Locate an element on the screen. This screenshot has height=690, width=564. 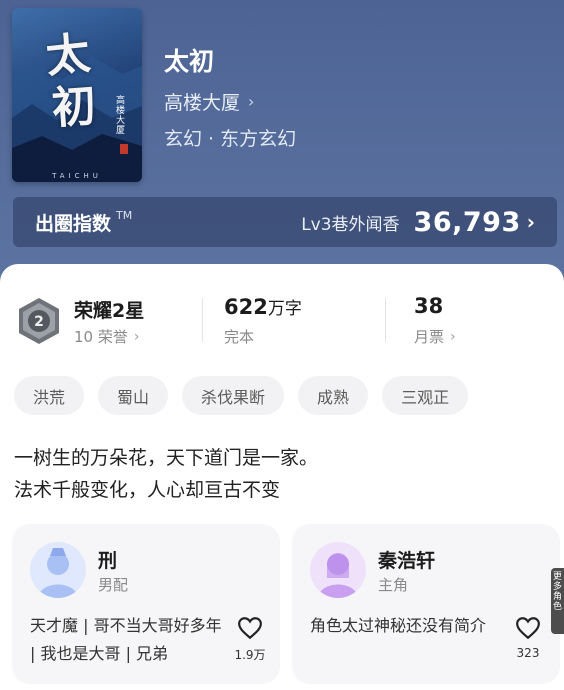
tag-chip: 蜀山 is located at coordinates (133, 395).